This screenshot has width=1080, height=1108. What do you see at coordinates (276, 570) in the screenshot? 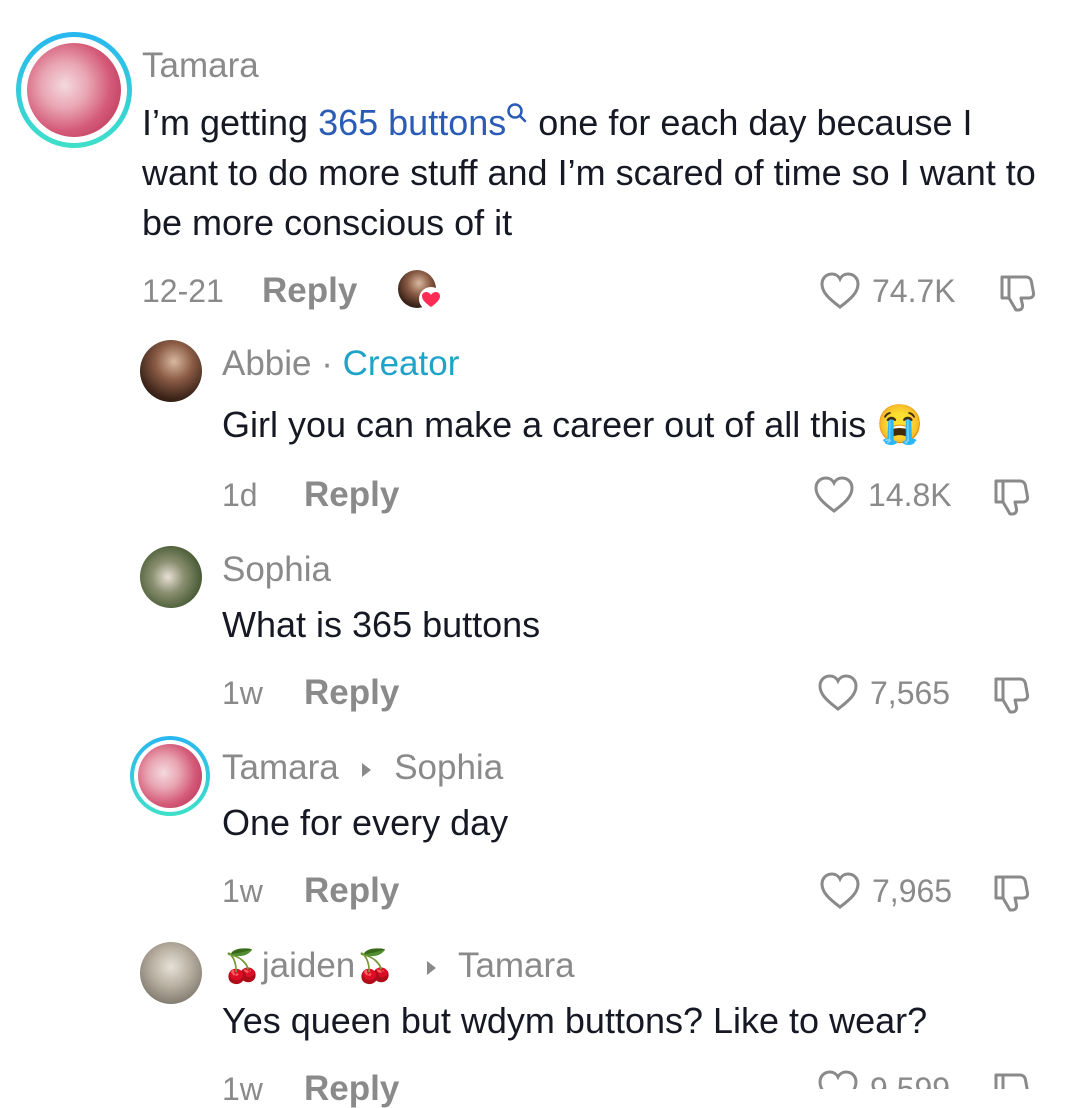
I see `comment-username: Sophia` at bounding box center [276, 570].